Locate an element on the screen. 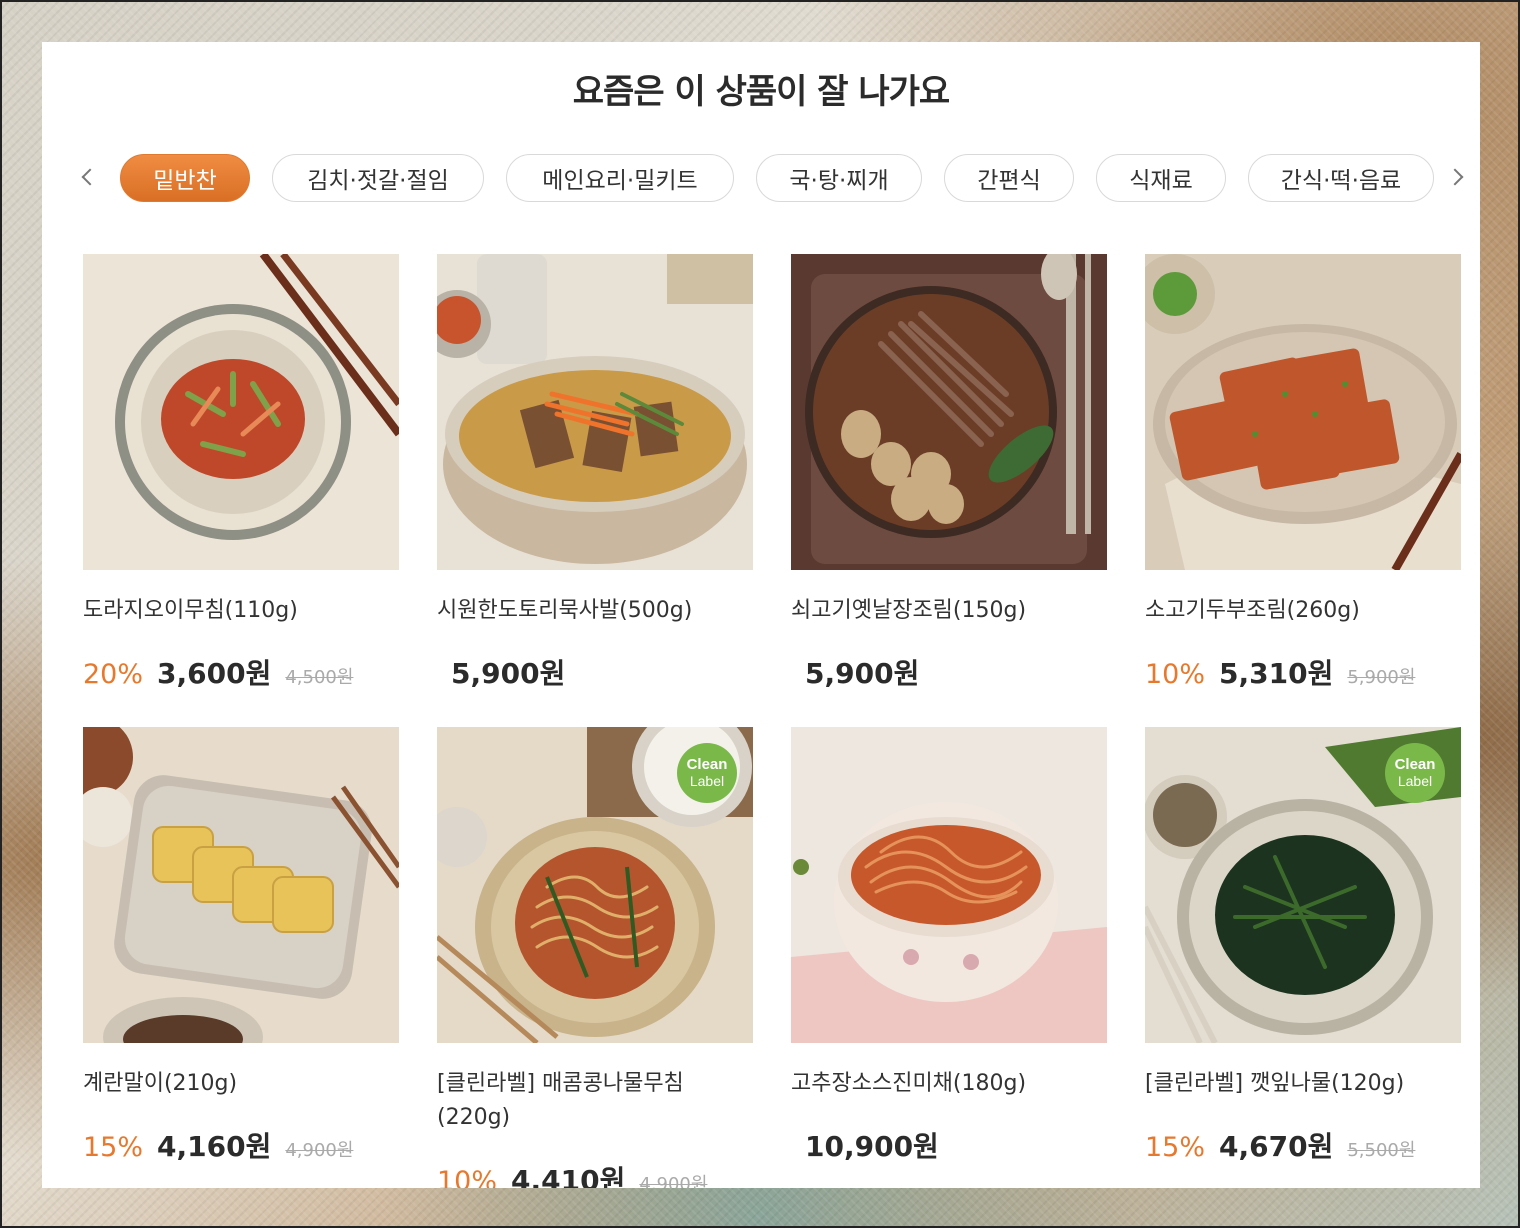 Image resolution: width=1520 pixels, height=1228 pixels. product-name: 소고기두부조림(260g) is located at coordinates (1303, 611).